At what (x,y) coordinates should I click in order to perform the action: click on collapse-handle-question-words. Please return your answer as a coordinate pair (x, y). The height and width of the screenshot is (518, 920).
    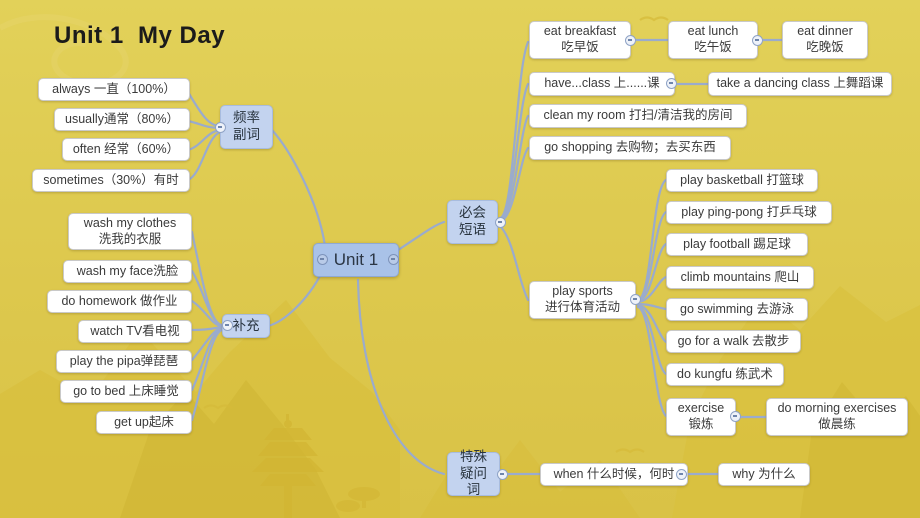
    Looking at the image, I should click on (502, 474).